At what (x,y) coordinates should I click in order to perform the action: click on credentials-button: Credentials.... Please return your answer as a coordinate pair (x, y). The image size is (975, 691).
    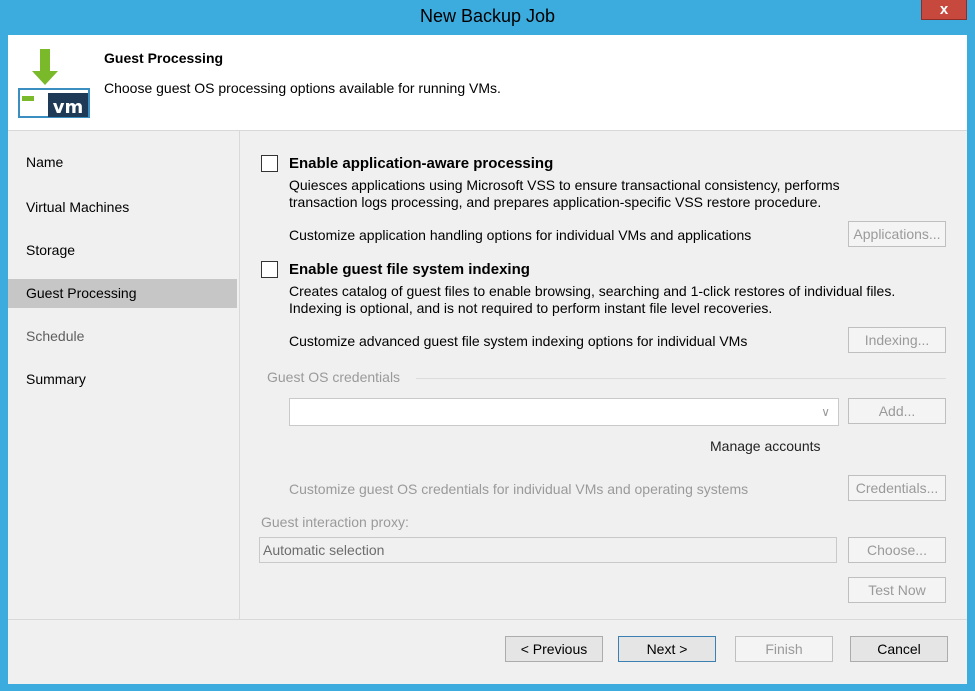
    Looking at the image, I should click on (897, 488).